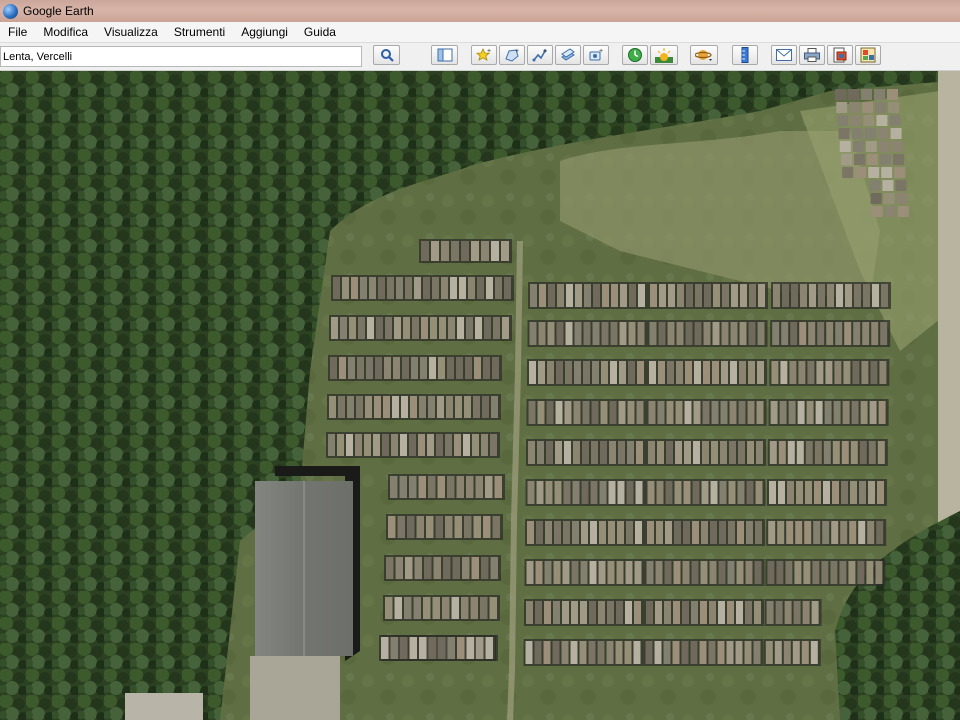 This screenshot has height=720, width=960. Describe the element at coordinates (10, 11) in the screenshot. I see `google-earth-app-icon` at that location.